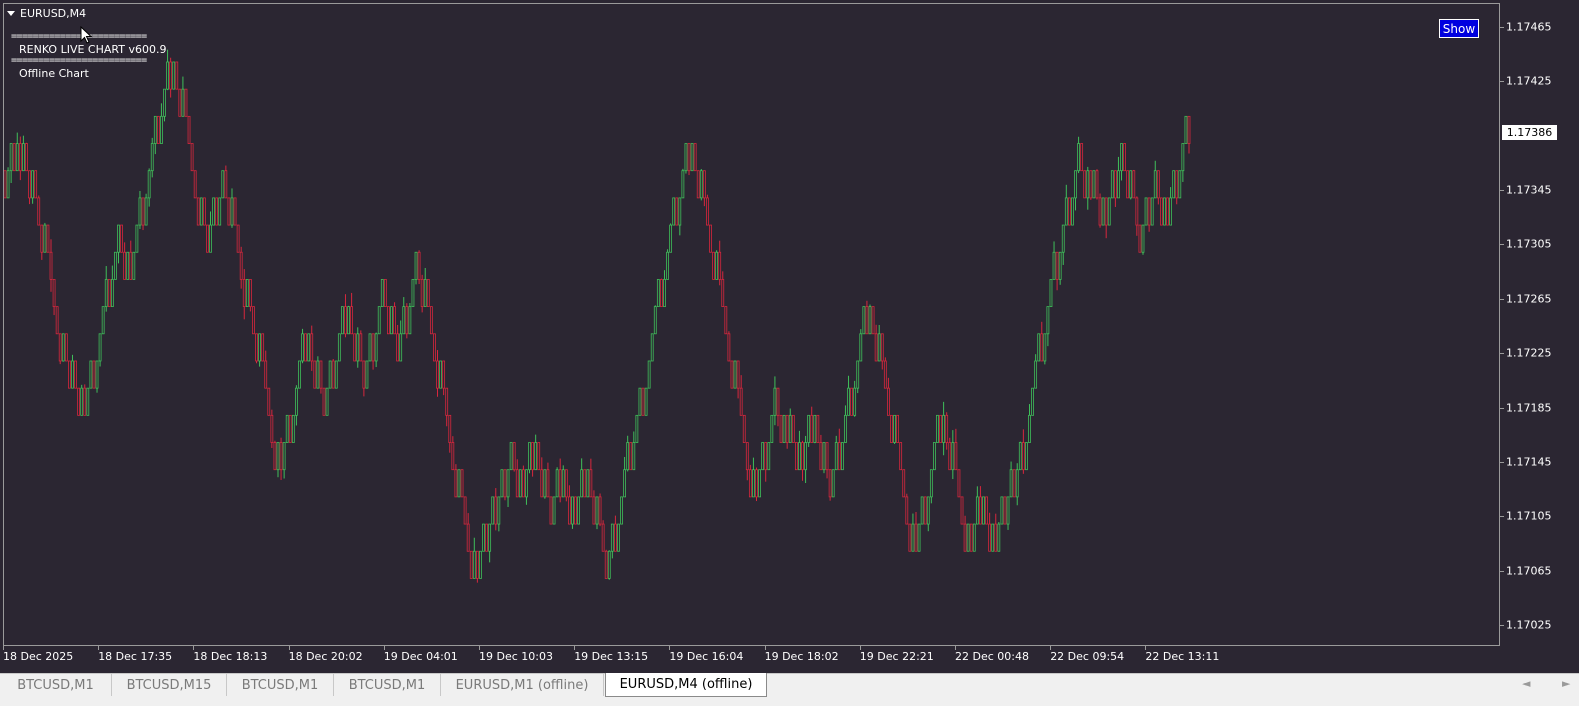  I want to click on tab-eurusd-m1-offline: EURUSD,M1 (offline), so click(522, 685).